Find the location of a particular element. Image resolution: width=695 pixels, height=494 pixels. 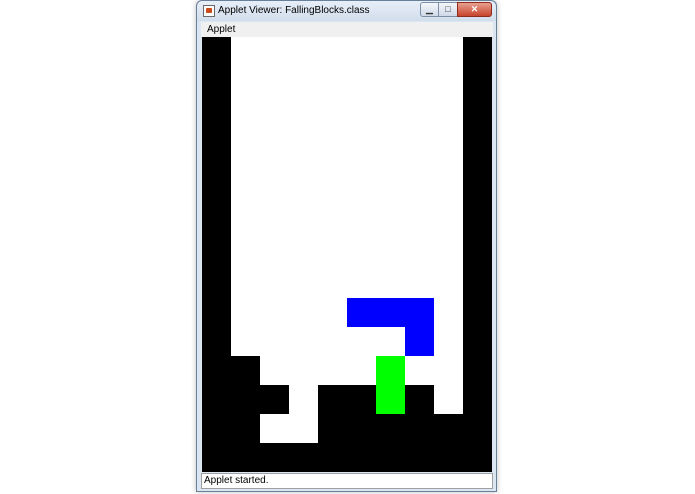

java-app-icon is located at coordinates (209, 11).